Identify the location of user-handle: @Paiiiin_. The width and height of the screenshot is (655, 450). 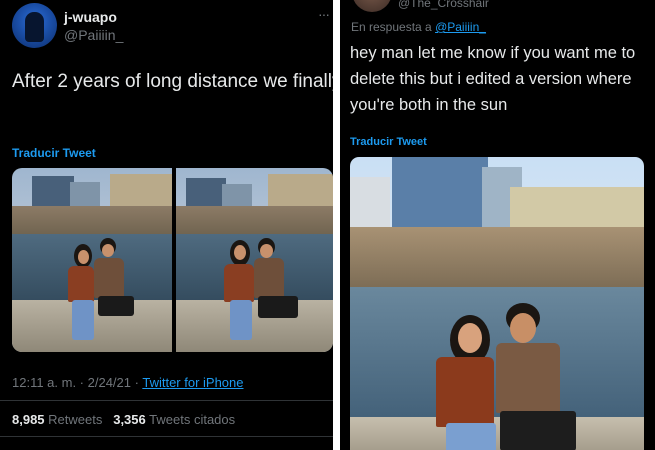
(93, 35).